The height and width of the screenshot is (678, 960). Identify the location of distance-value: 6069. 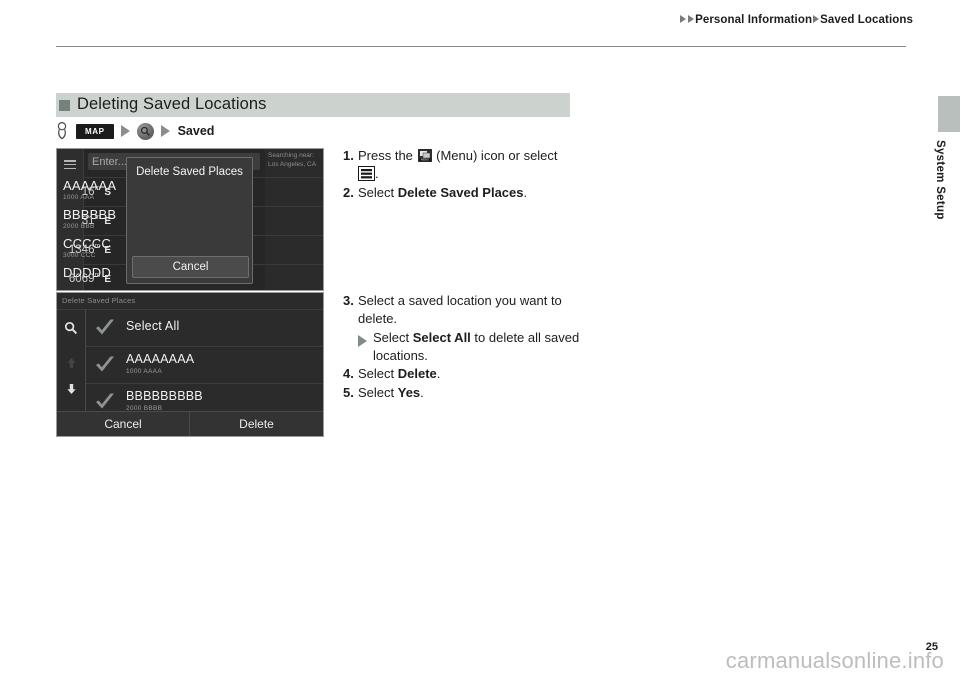
(81, 278).